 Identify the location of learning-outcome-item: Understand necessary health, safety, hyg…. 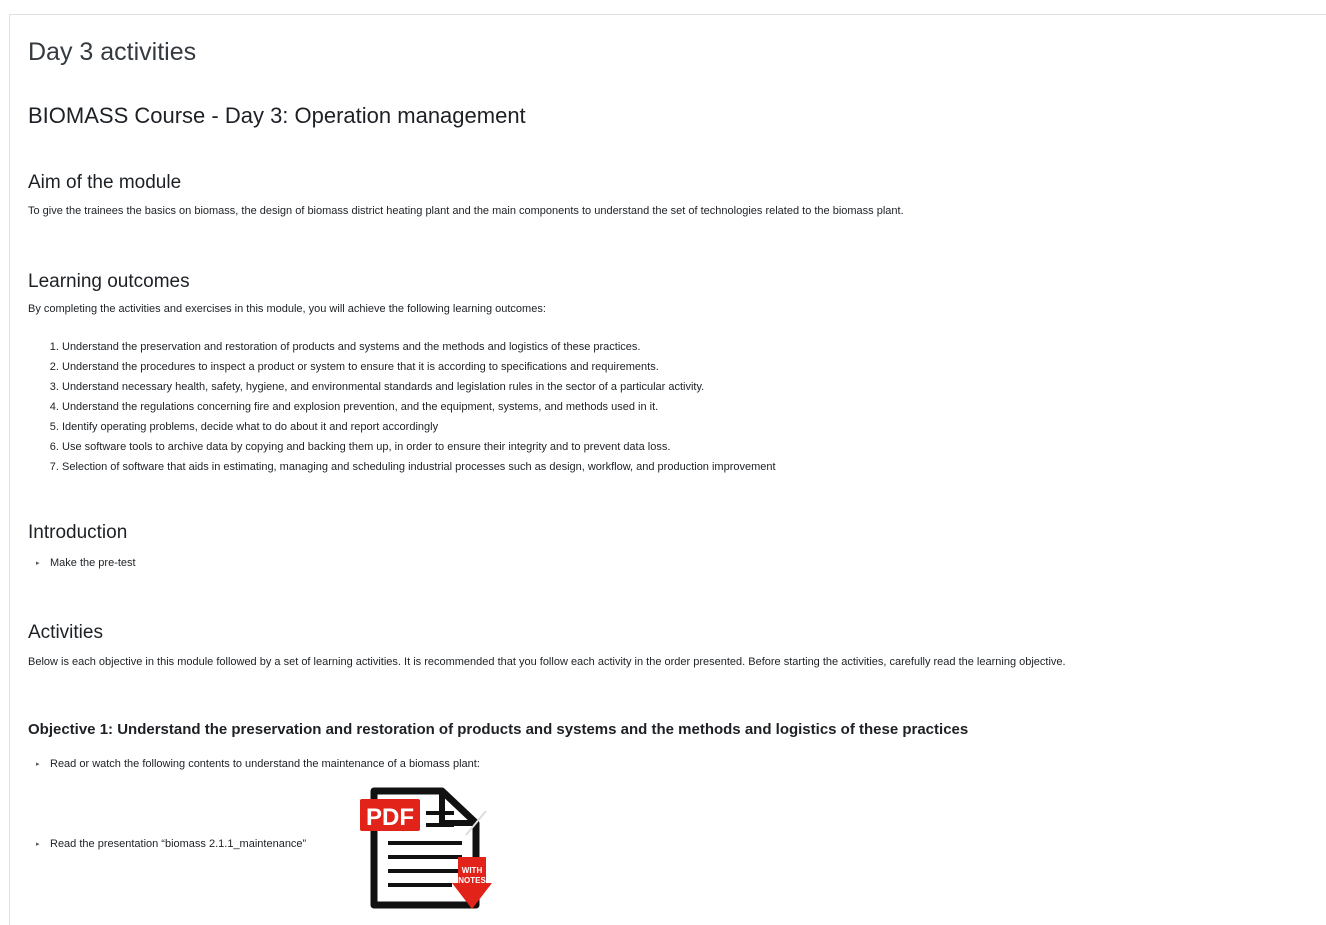
(419, 387).